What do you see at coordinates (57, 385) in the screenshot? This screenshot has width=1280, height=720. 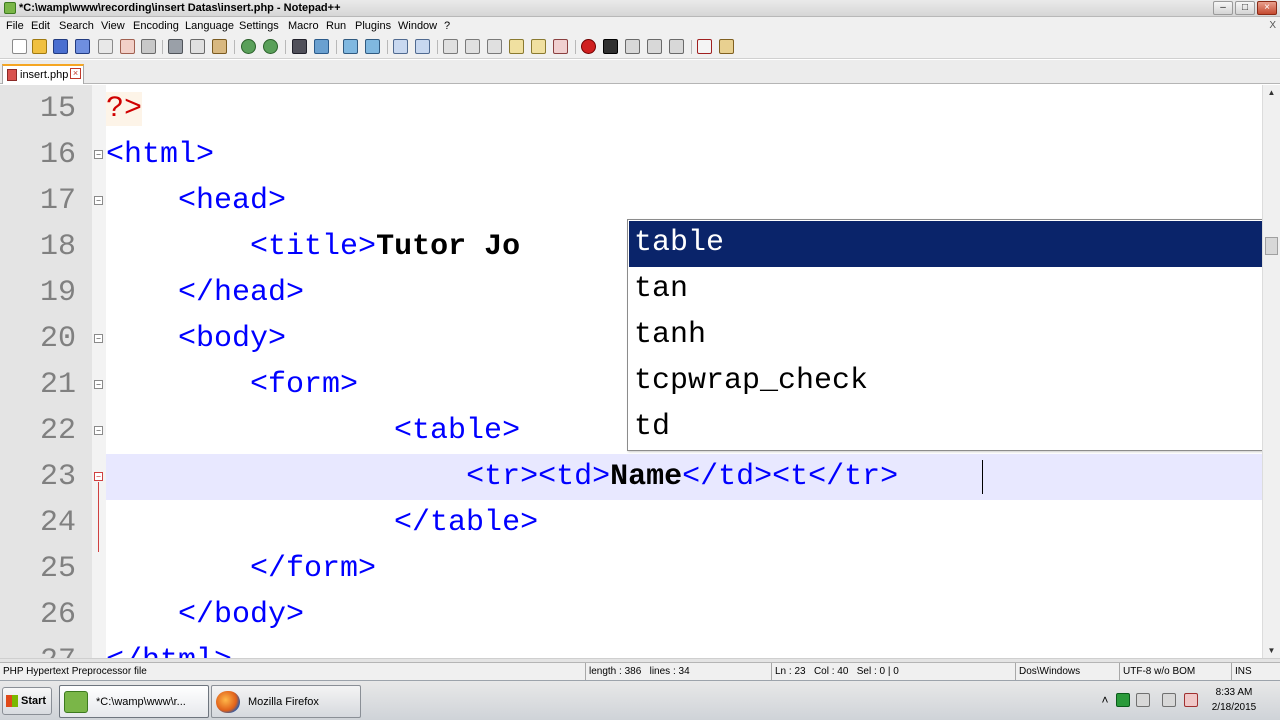 I see `line-number: 21` at bounding box center [57, 385].